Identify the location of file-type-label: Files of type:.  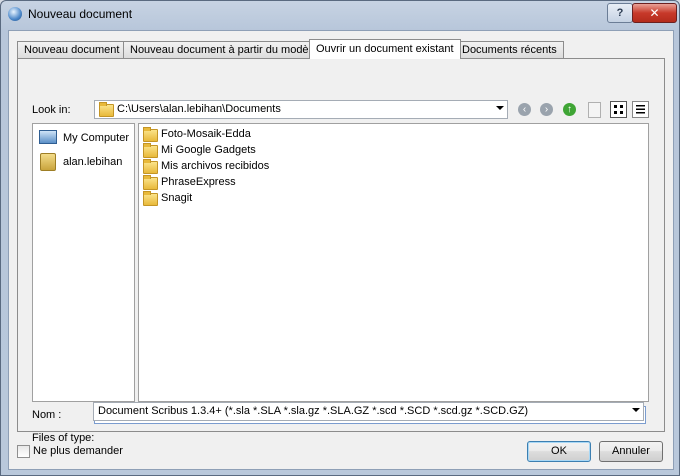
(63, 438).